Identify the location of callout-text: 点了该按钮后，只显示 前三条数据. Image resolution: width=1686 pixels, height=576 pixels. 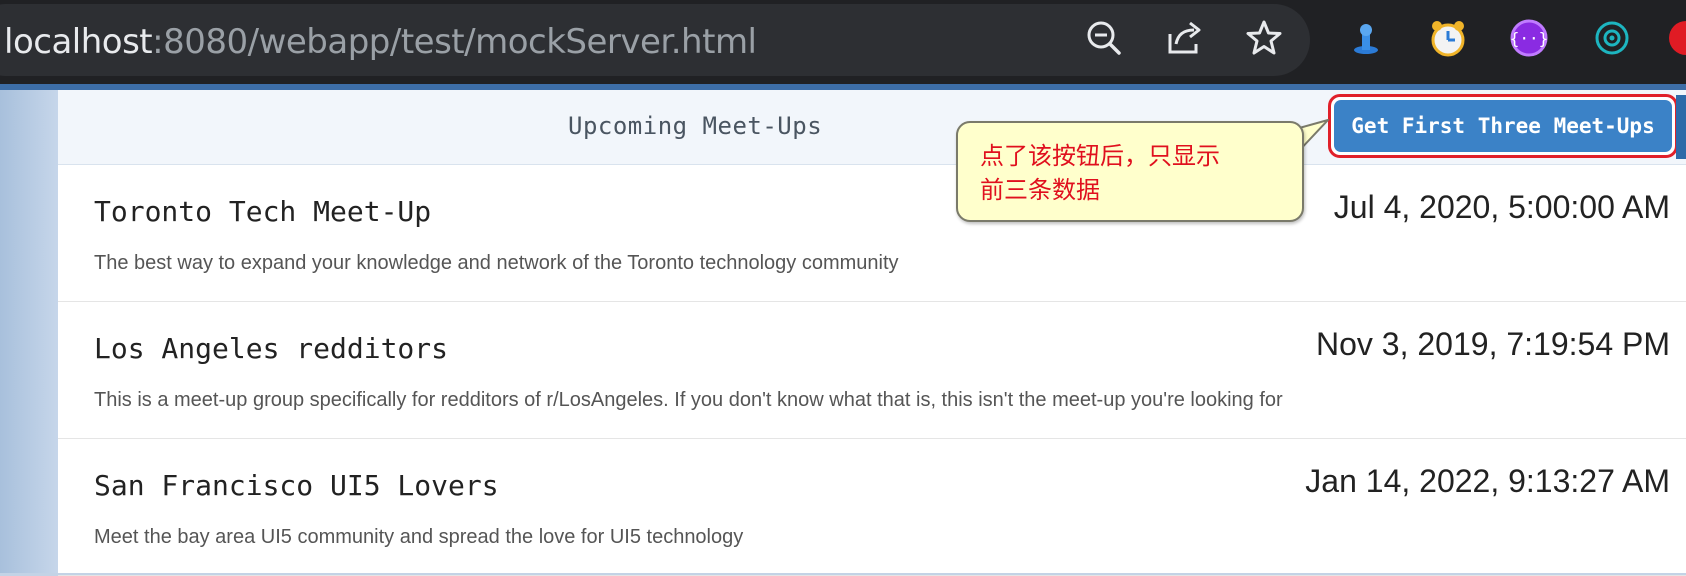
(1130, 173).